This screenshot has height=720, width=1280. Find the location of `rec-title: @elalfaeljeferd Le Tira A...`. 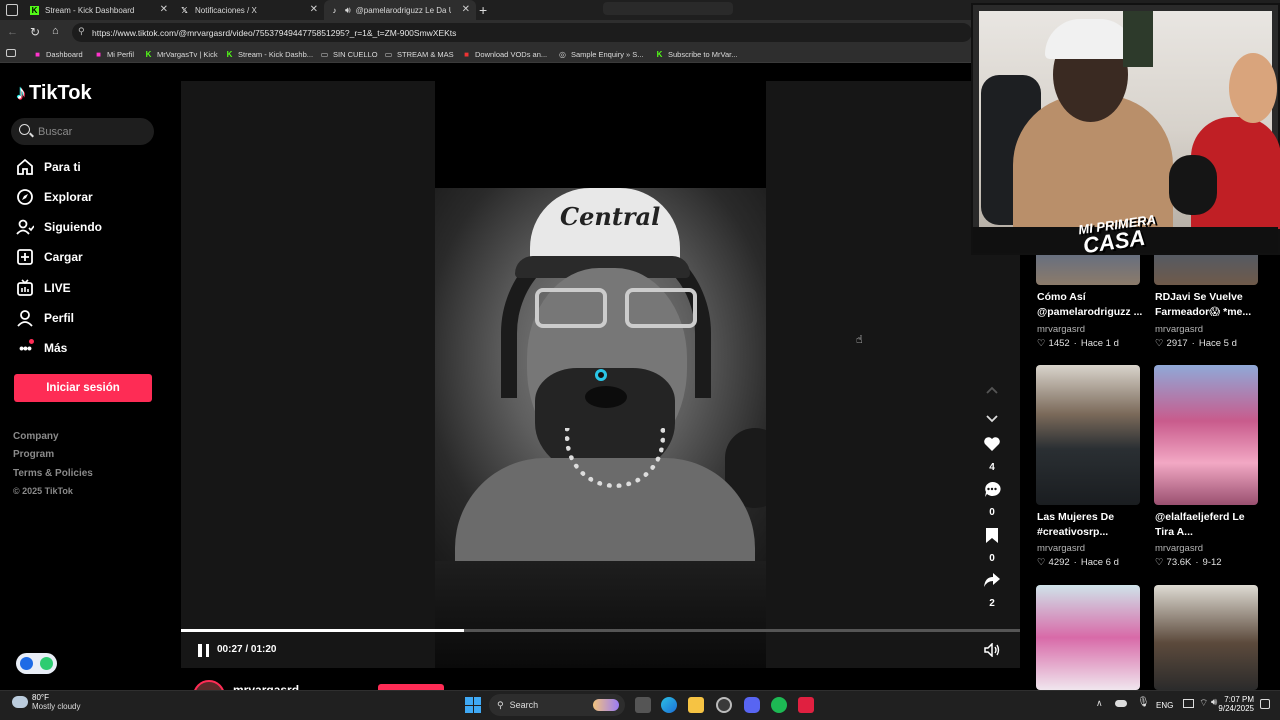

rec-title: @elalfaeljeferd Le Tira A... is located at coordinates (1210, 525).